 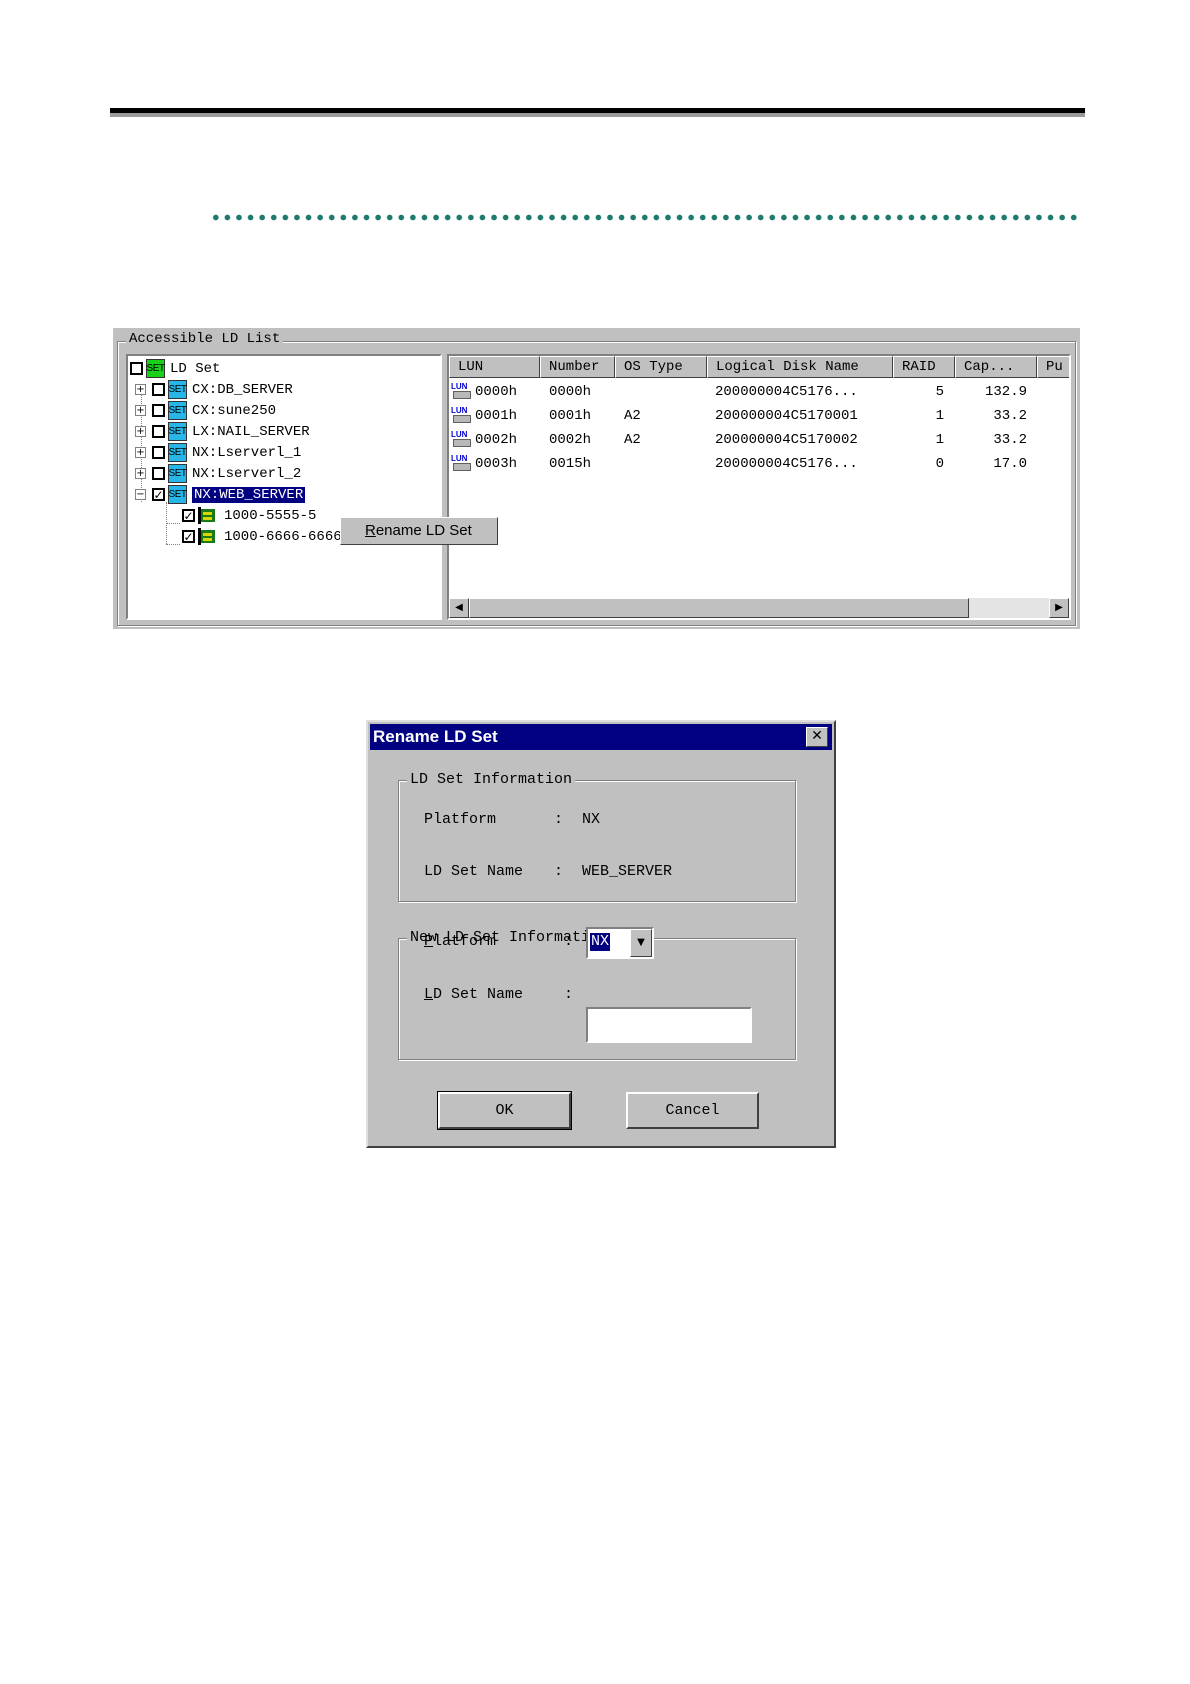 I want to click on tree-item-cx-db-server: + SET CX:DB_SERVER, so click(x=214, y=389).